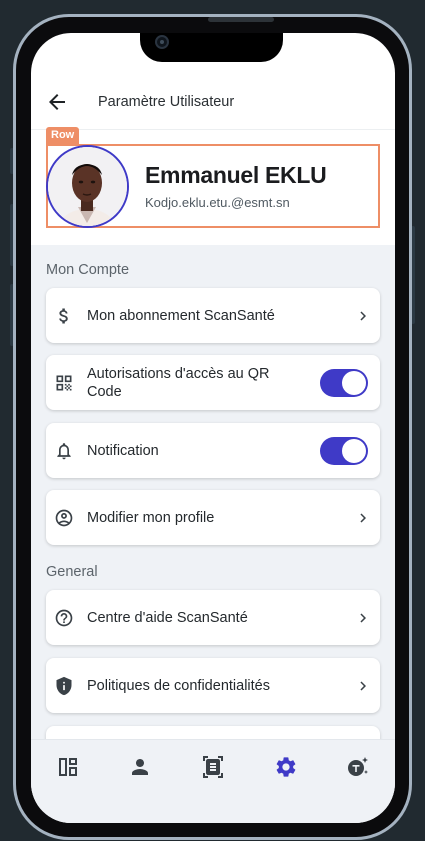  What do you see at coordinates (64, 517) in the screenshot?
I see `account-circle-icon` at bounding box center [64, 517].